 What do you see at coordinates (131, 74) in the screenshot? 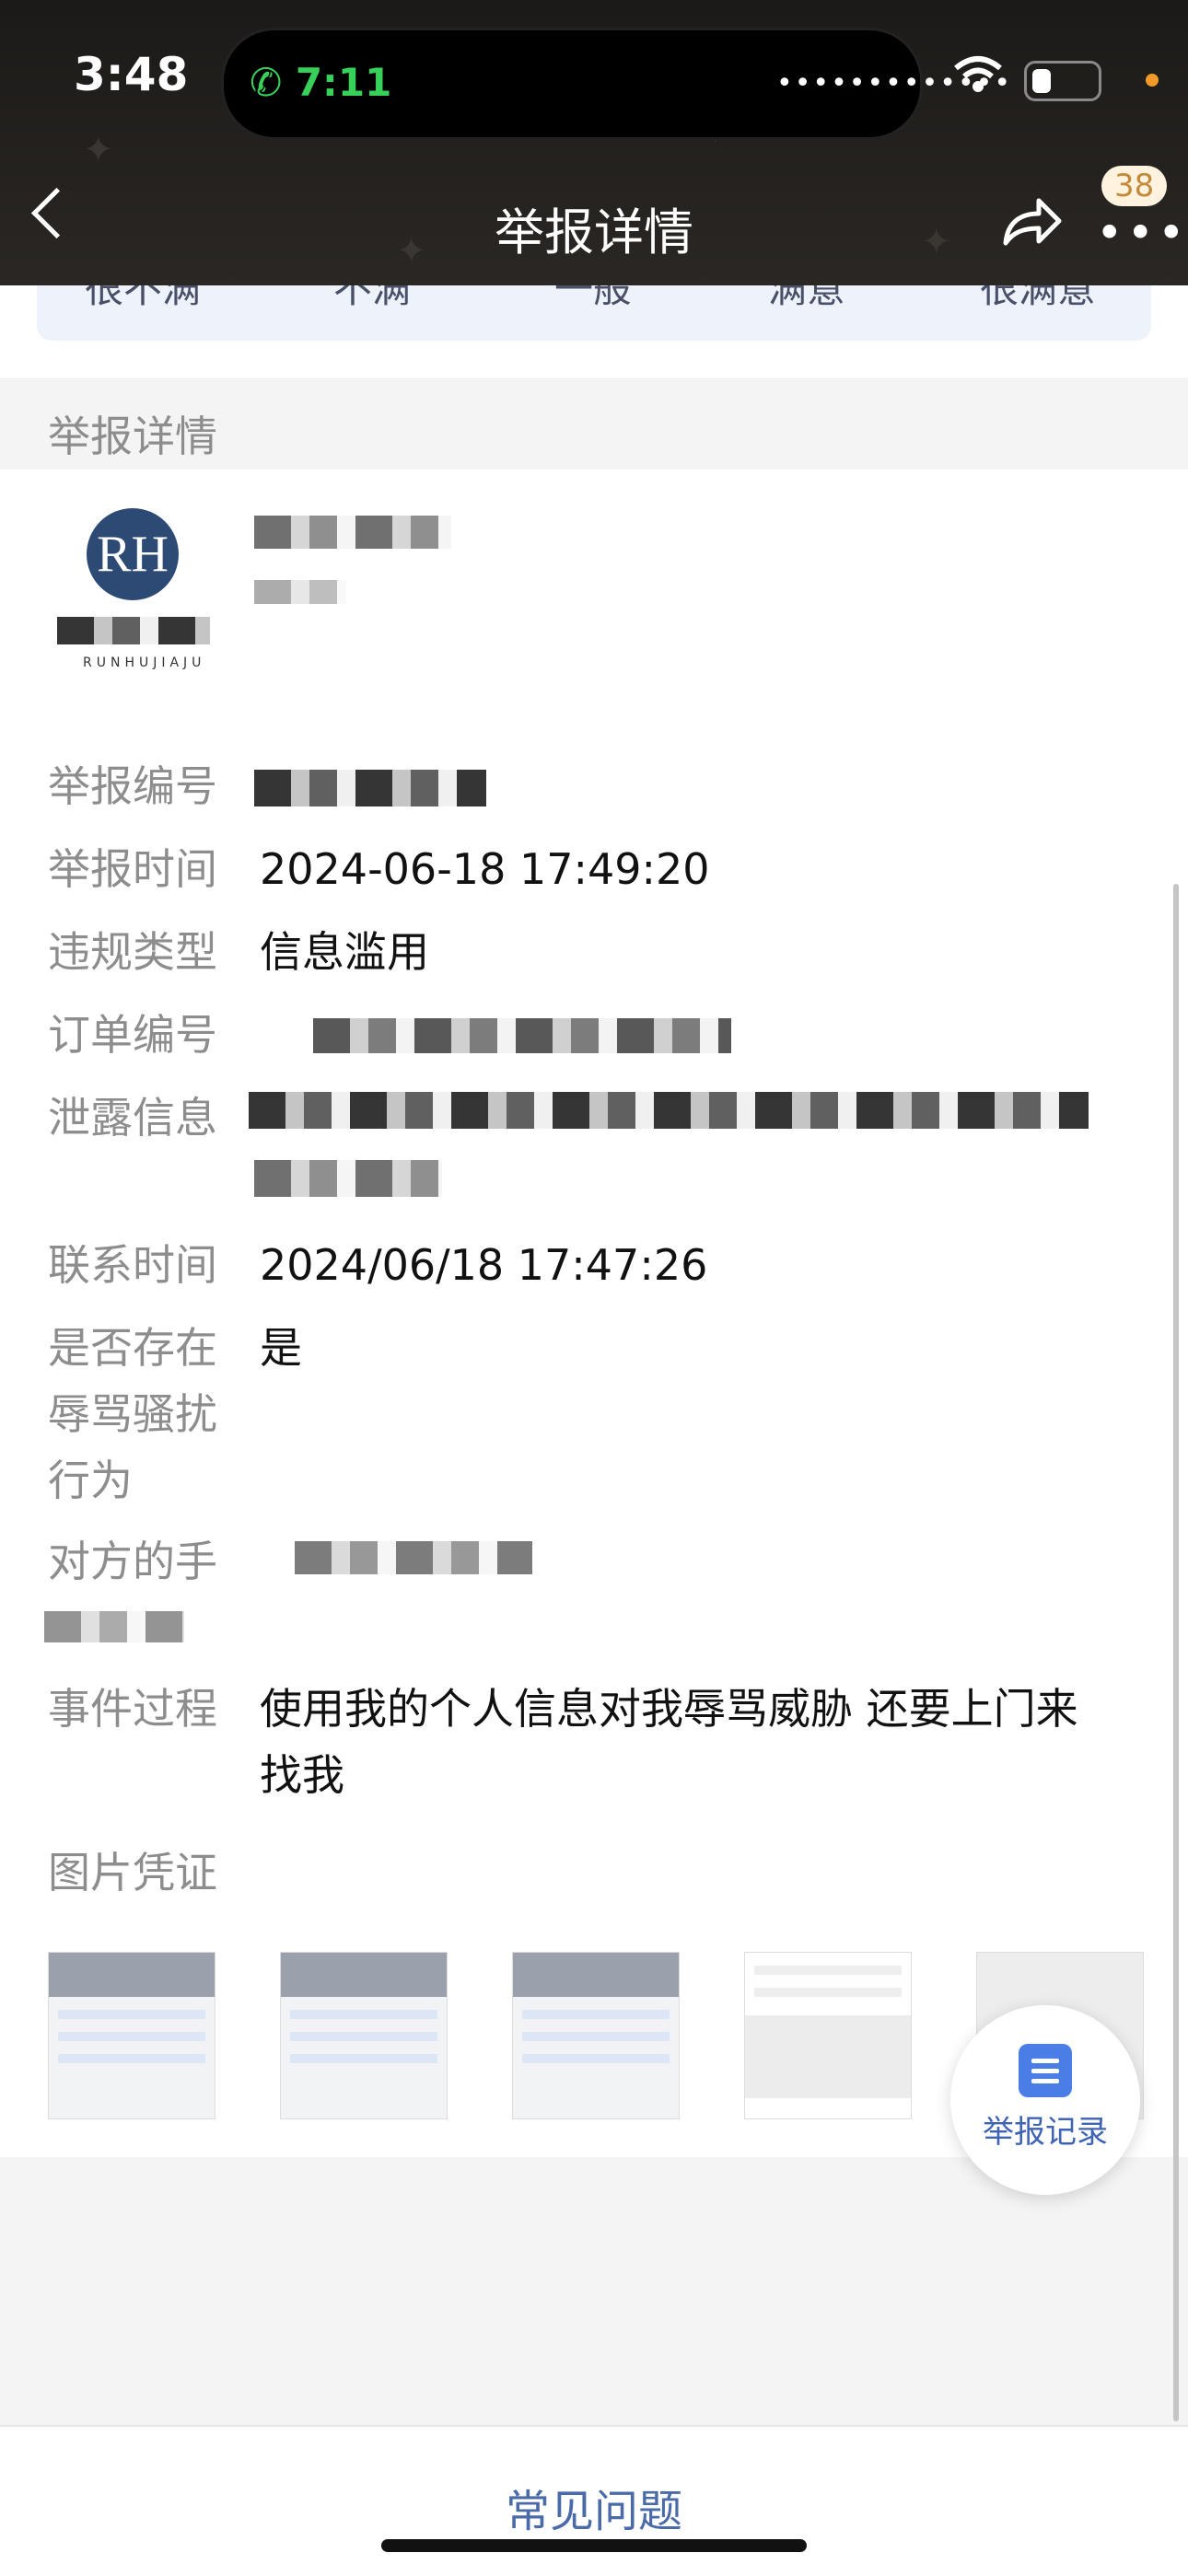
I see `status-time: 3:48` at bounding box center [131, 74].